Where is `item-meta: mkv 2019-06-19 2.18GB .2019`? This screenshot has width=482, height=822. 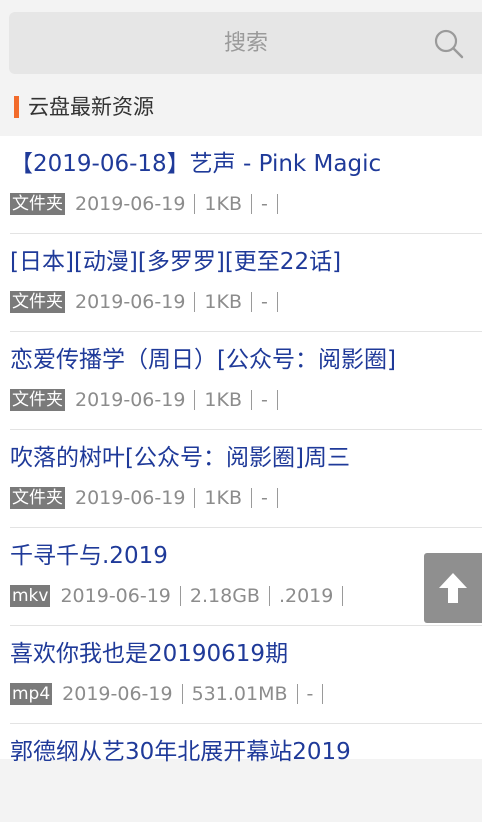 item-meta: mkv 2019-06-19 2.18GB .2019 is located at coordinates (181, 596).